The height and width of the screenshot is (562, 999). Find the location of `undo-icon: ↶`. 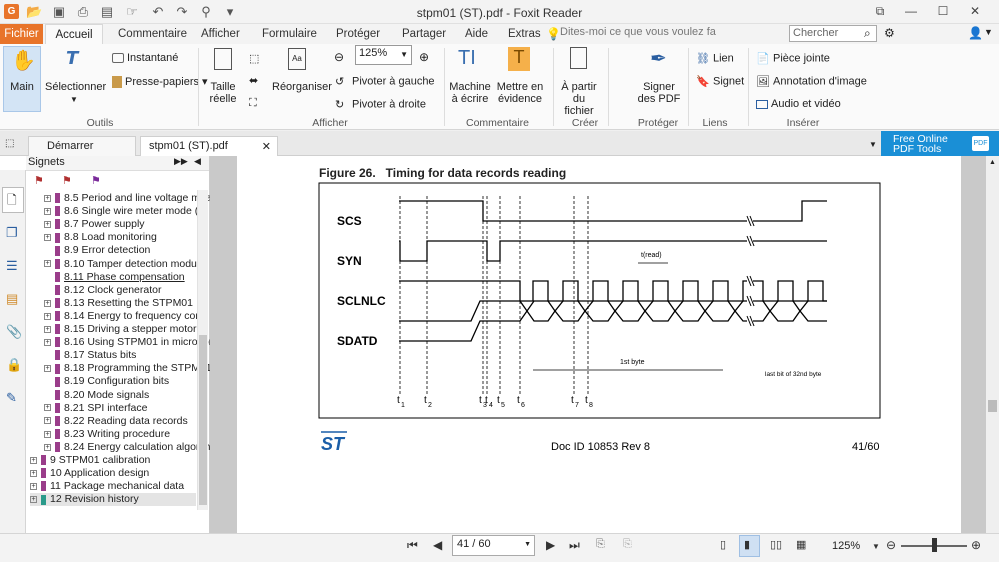

undo-icon: ↶ is located at coordinates (158, 12).